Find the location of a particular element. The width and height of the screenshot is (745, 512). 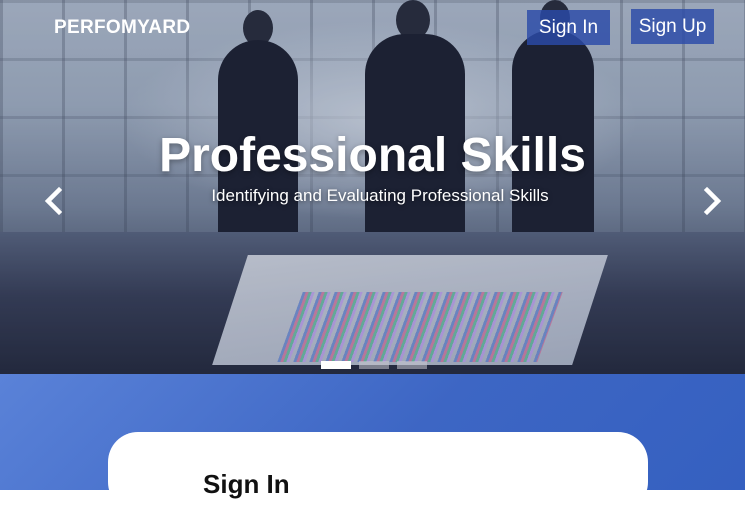

carousel-indicators is located at coordinates (374, 365).